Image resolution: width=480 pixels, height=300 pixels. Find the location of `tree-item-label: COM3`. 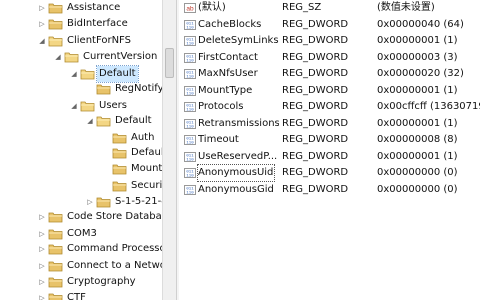

tree-item-label: COM3 is located at coordinates (82, 233).